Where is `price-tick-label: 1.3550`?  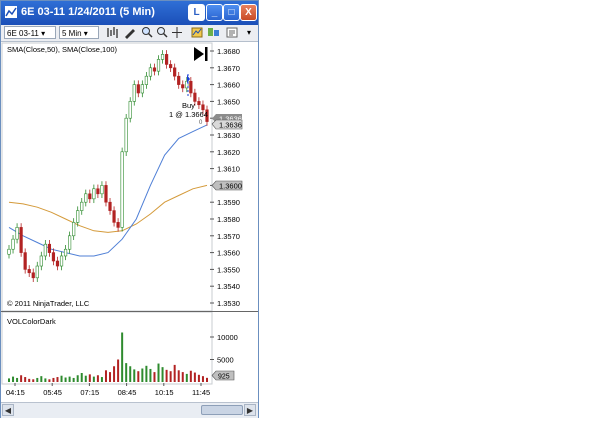
price-tick-label: 1.3550 is located at coordinates (228, 269).